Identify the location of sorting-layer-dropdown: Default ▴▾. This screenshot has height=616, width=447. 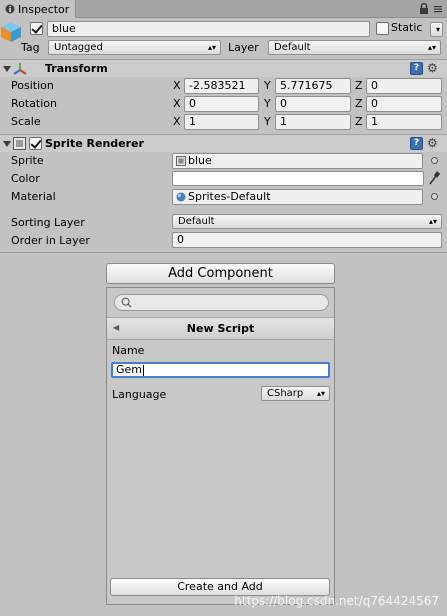
(307, 221).